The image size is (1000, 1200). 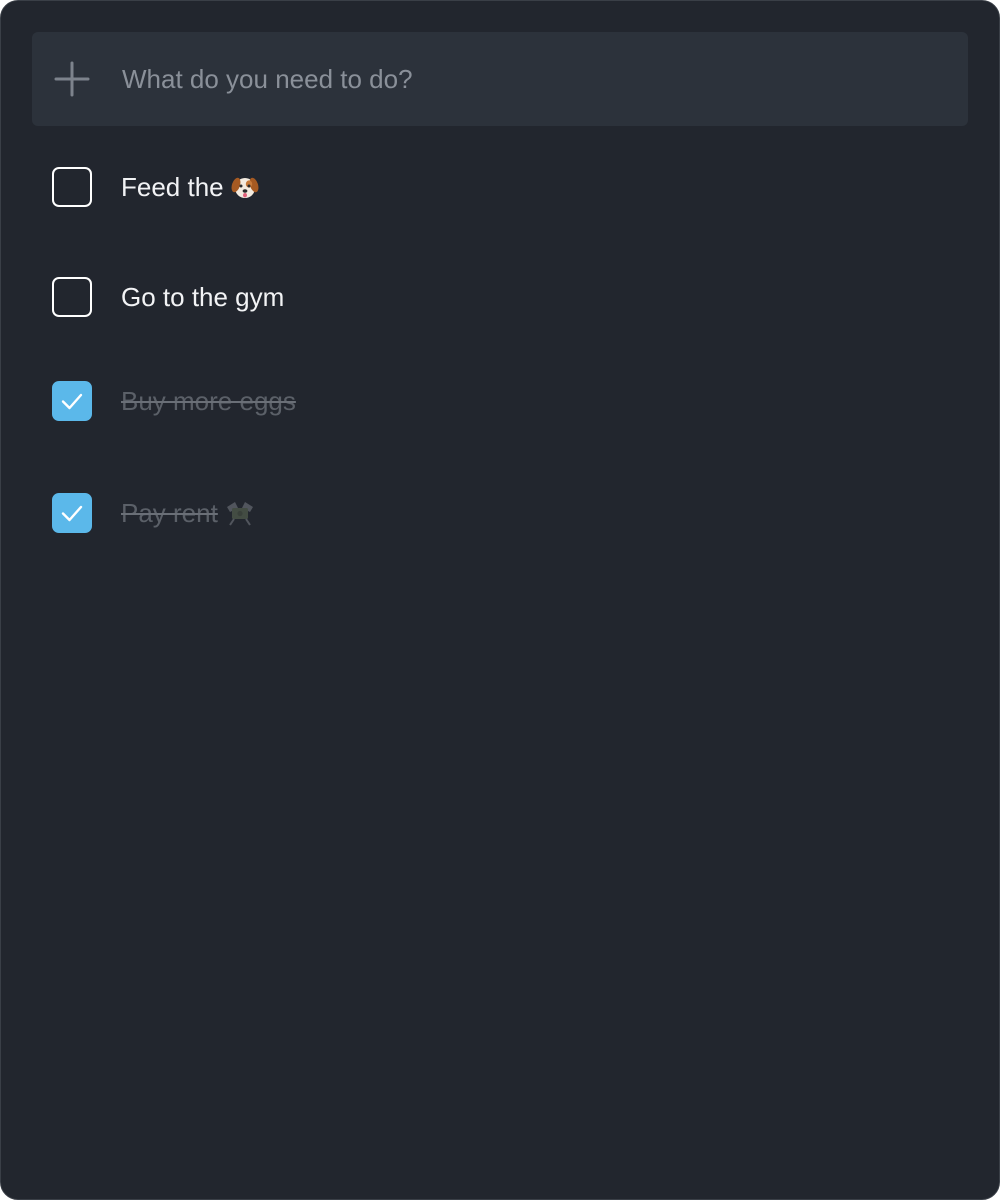 I want to click on todo-text-wrap: Pay rent, so click(x=188, y=513).